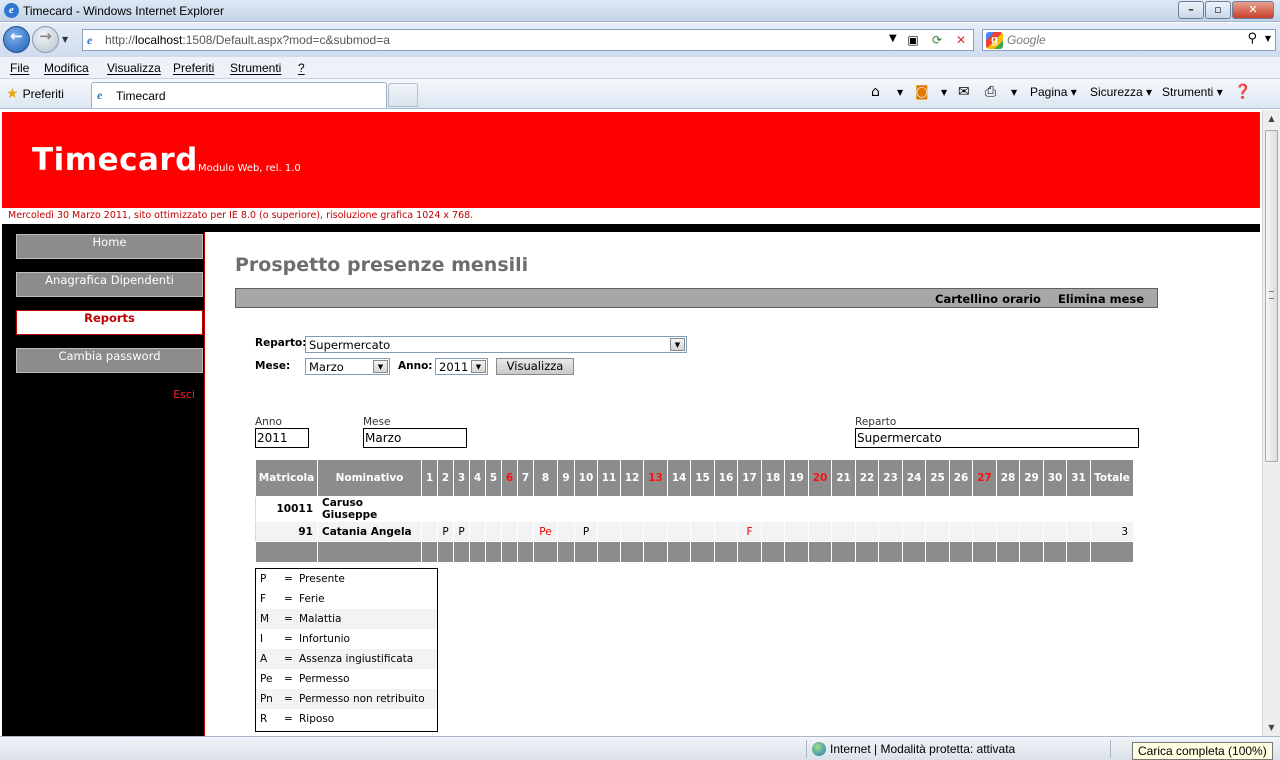 The image size is (1280, 760). Describe the element at coordinates (16, 39) in the screenshot. I see `back-button: ←` at that location.